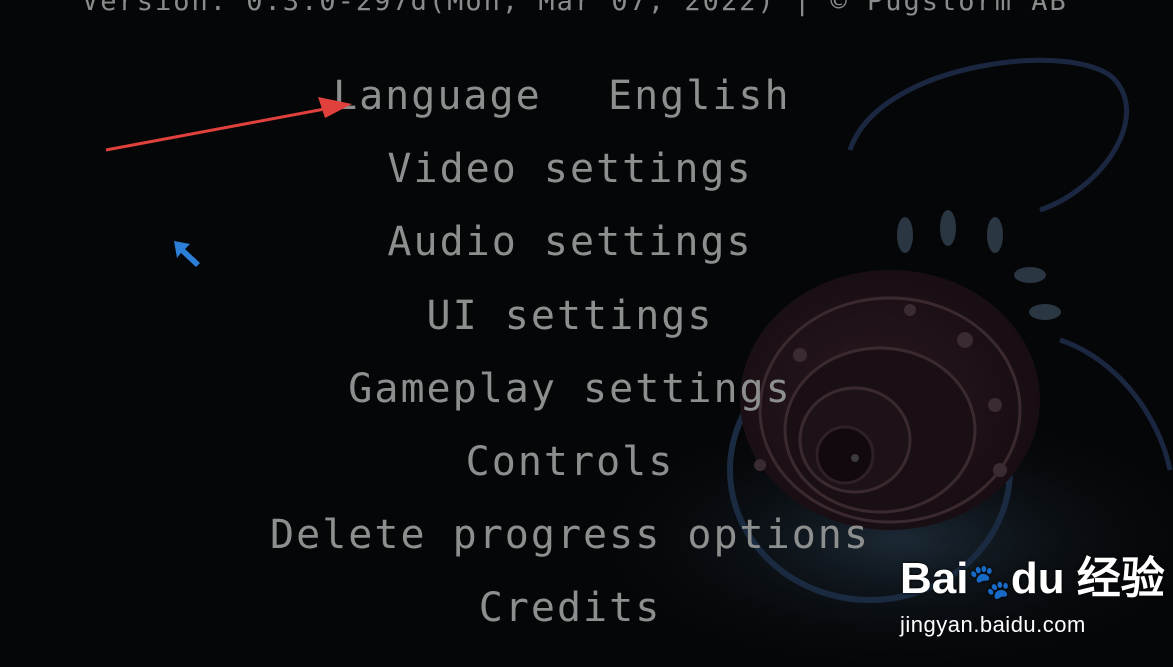  Describe the element at coordinates (569, 242) in the screenshot. I see `audio-settings-button: Audio settings` at that location.